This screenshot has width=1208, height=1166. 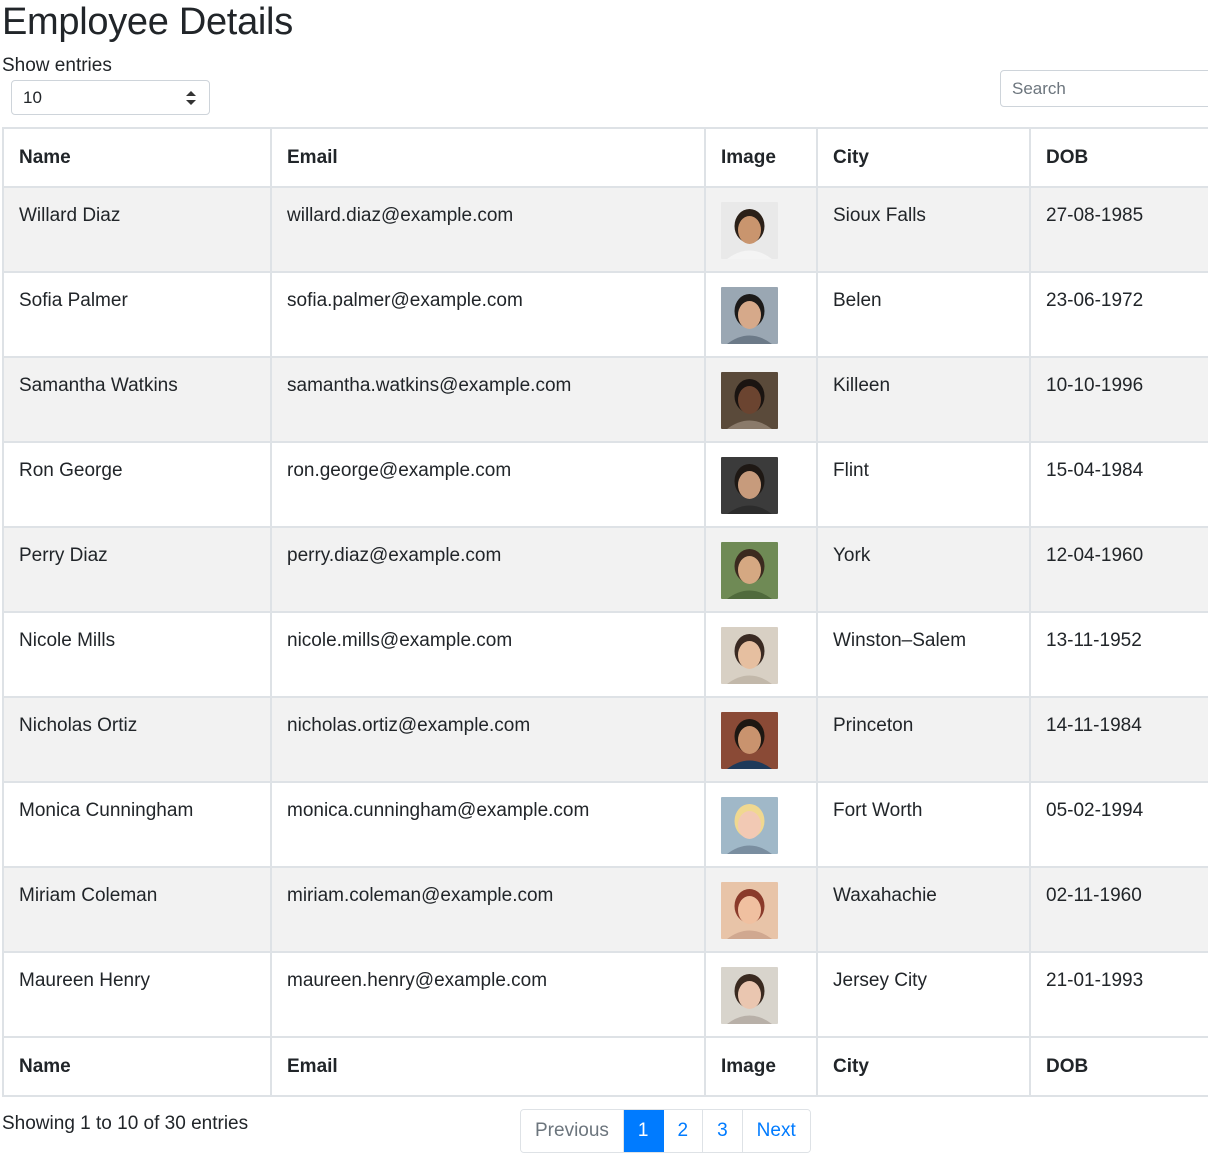 What do you see at coordinates (923, 824) in the screenshot?
I see `cell-city: Fort Worth` at bounding box center [923, 824].